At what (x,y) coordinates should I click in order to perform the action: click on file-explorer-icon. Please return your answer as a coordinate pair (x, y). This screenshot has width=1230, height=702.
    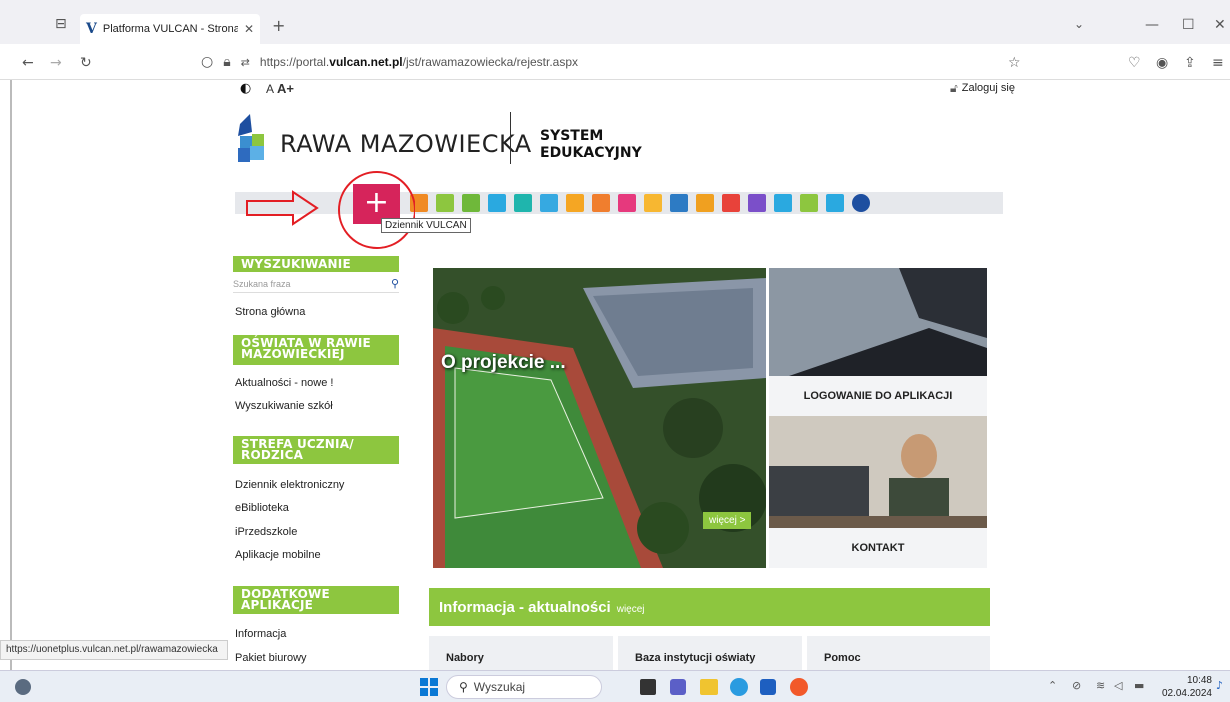
    Looking at the image, I should click on (709, 687).